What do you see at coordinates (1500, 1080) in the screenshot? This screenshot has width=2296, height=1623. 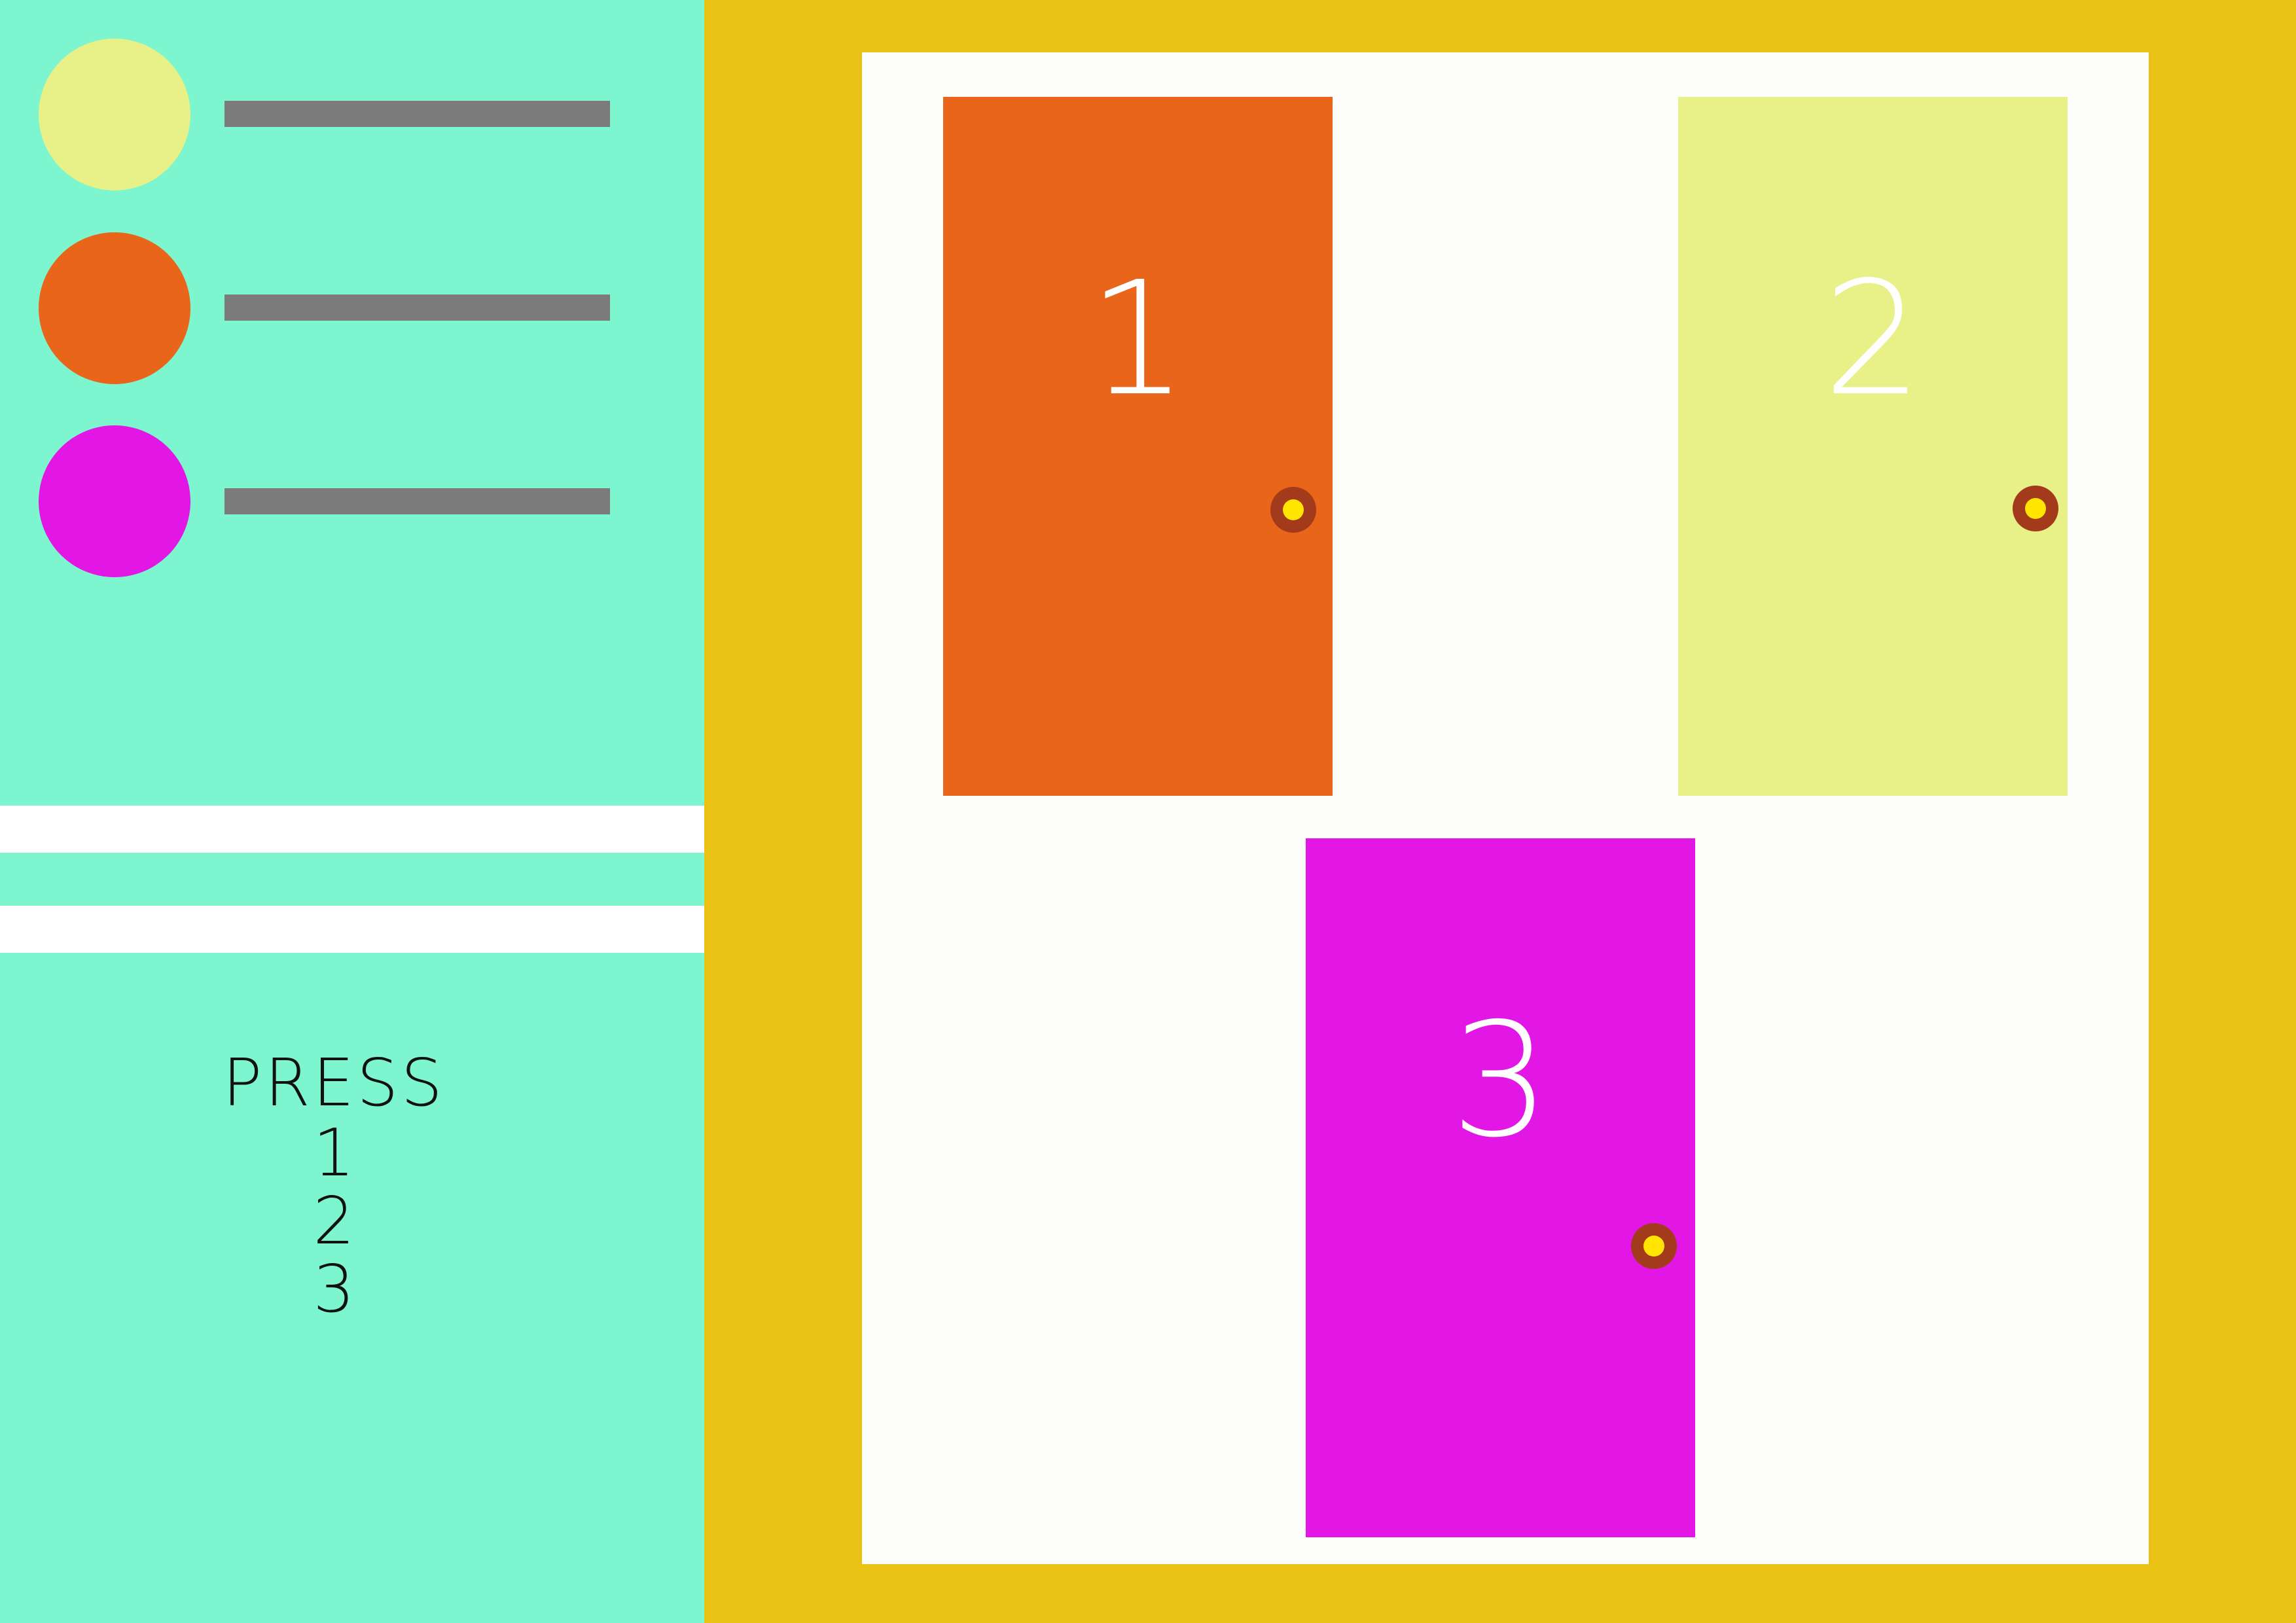 I see `door-number: 3` at bounding box center [1500, 1080].